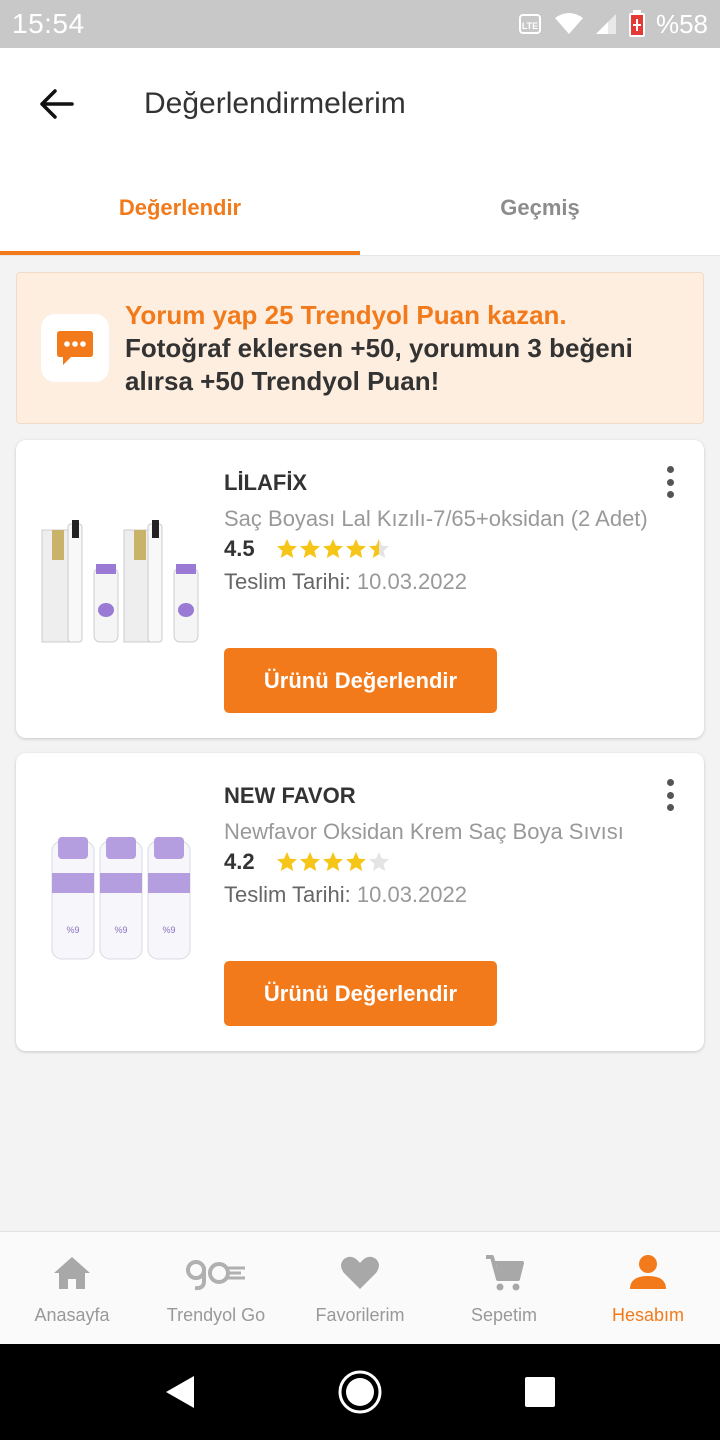 The image size is (720, 1440). What do you see at coordinates (75, 348) in the screenshot?
I see `chat-bubble-icon` at bounding box center [75, 348].